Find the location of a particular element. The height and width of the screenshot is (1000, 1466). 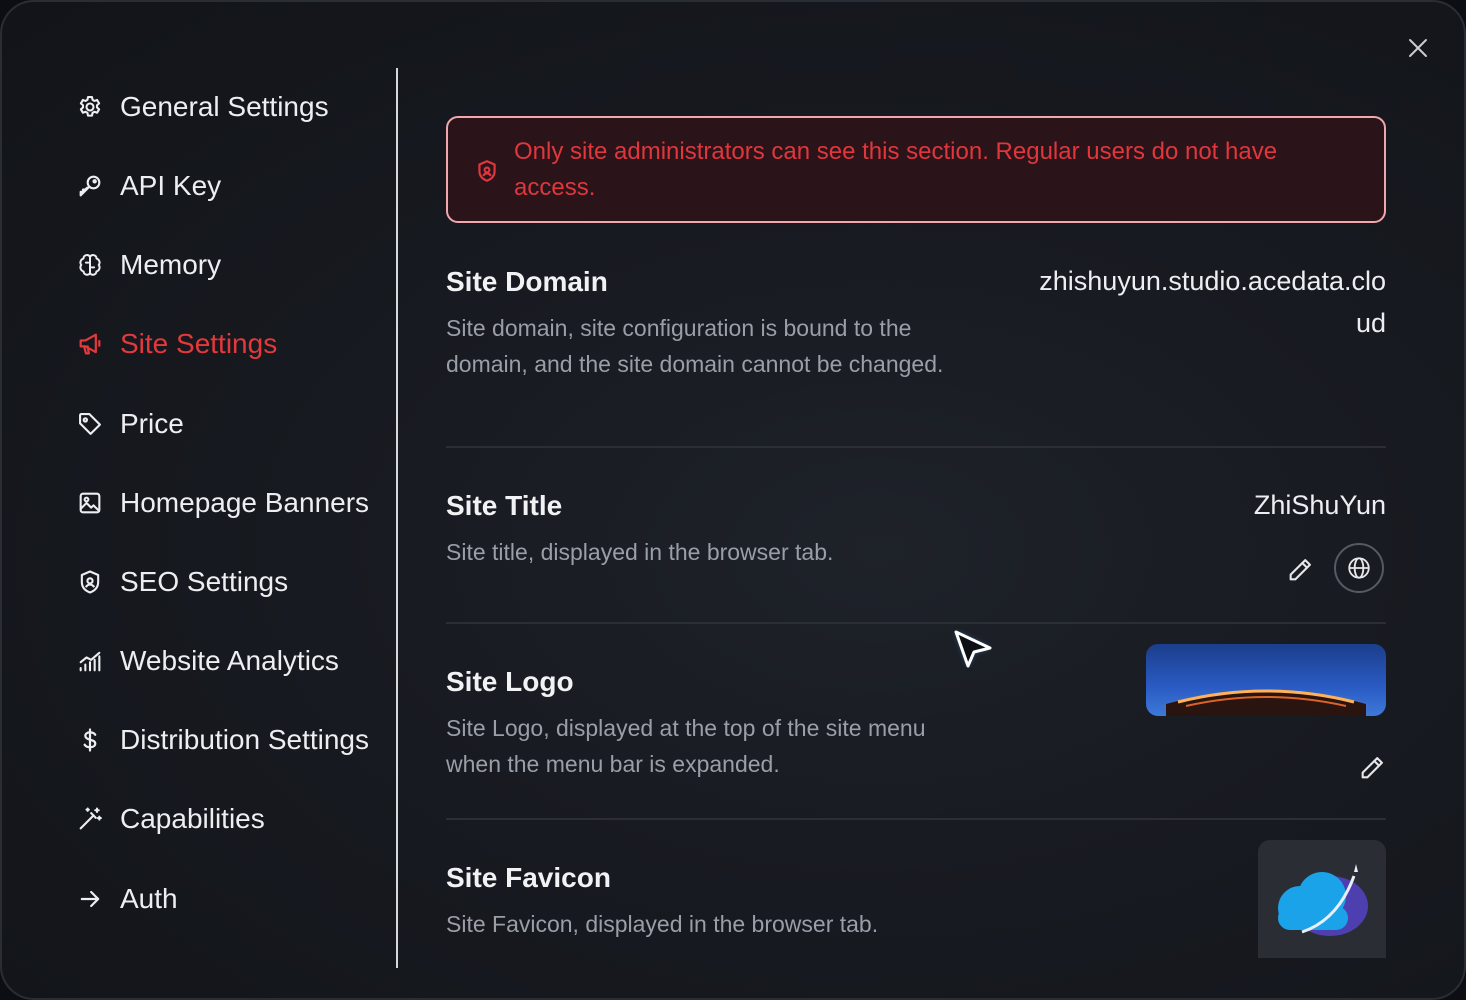

sidebar-item-label: General Settings is located at coordinates (224, 106).